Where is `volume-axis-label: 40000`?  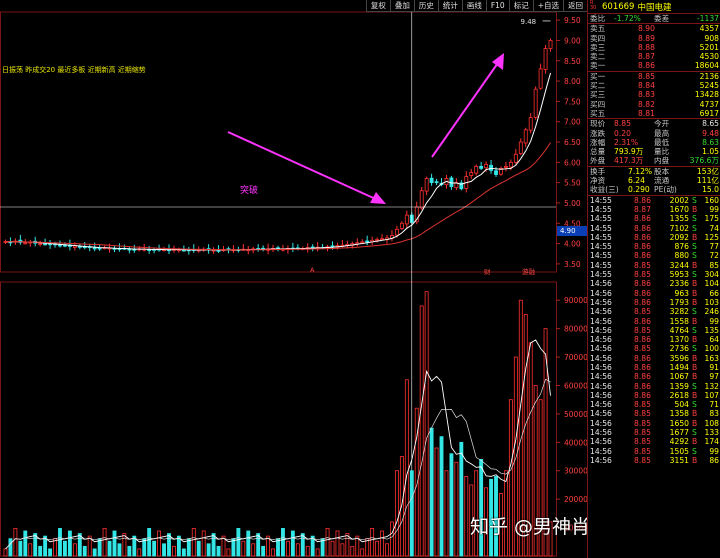 volume-axis-label: 40000 is located at coordinates (575, 442).